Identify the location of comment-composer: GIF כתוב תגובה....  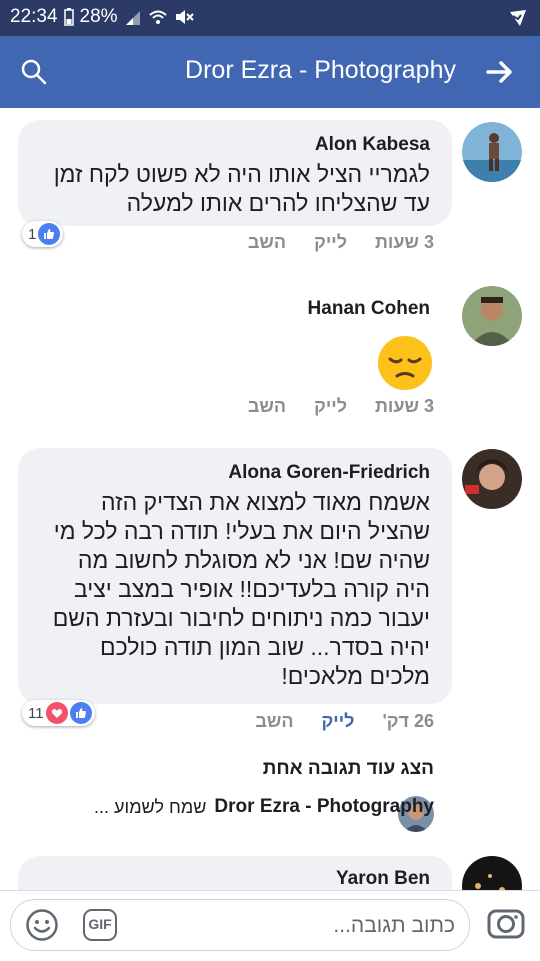
(270, 925).